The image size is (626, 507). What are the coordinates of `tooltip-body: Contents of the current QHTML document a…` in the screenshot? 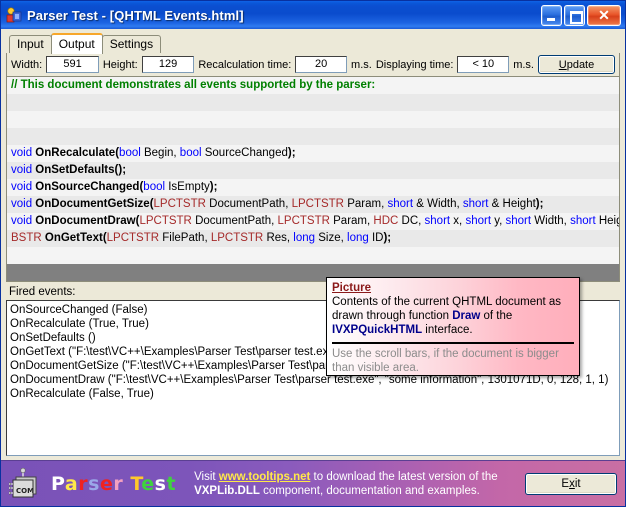 It's located at (453, 316).